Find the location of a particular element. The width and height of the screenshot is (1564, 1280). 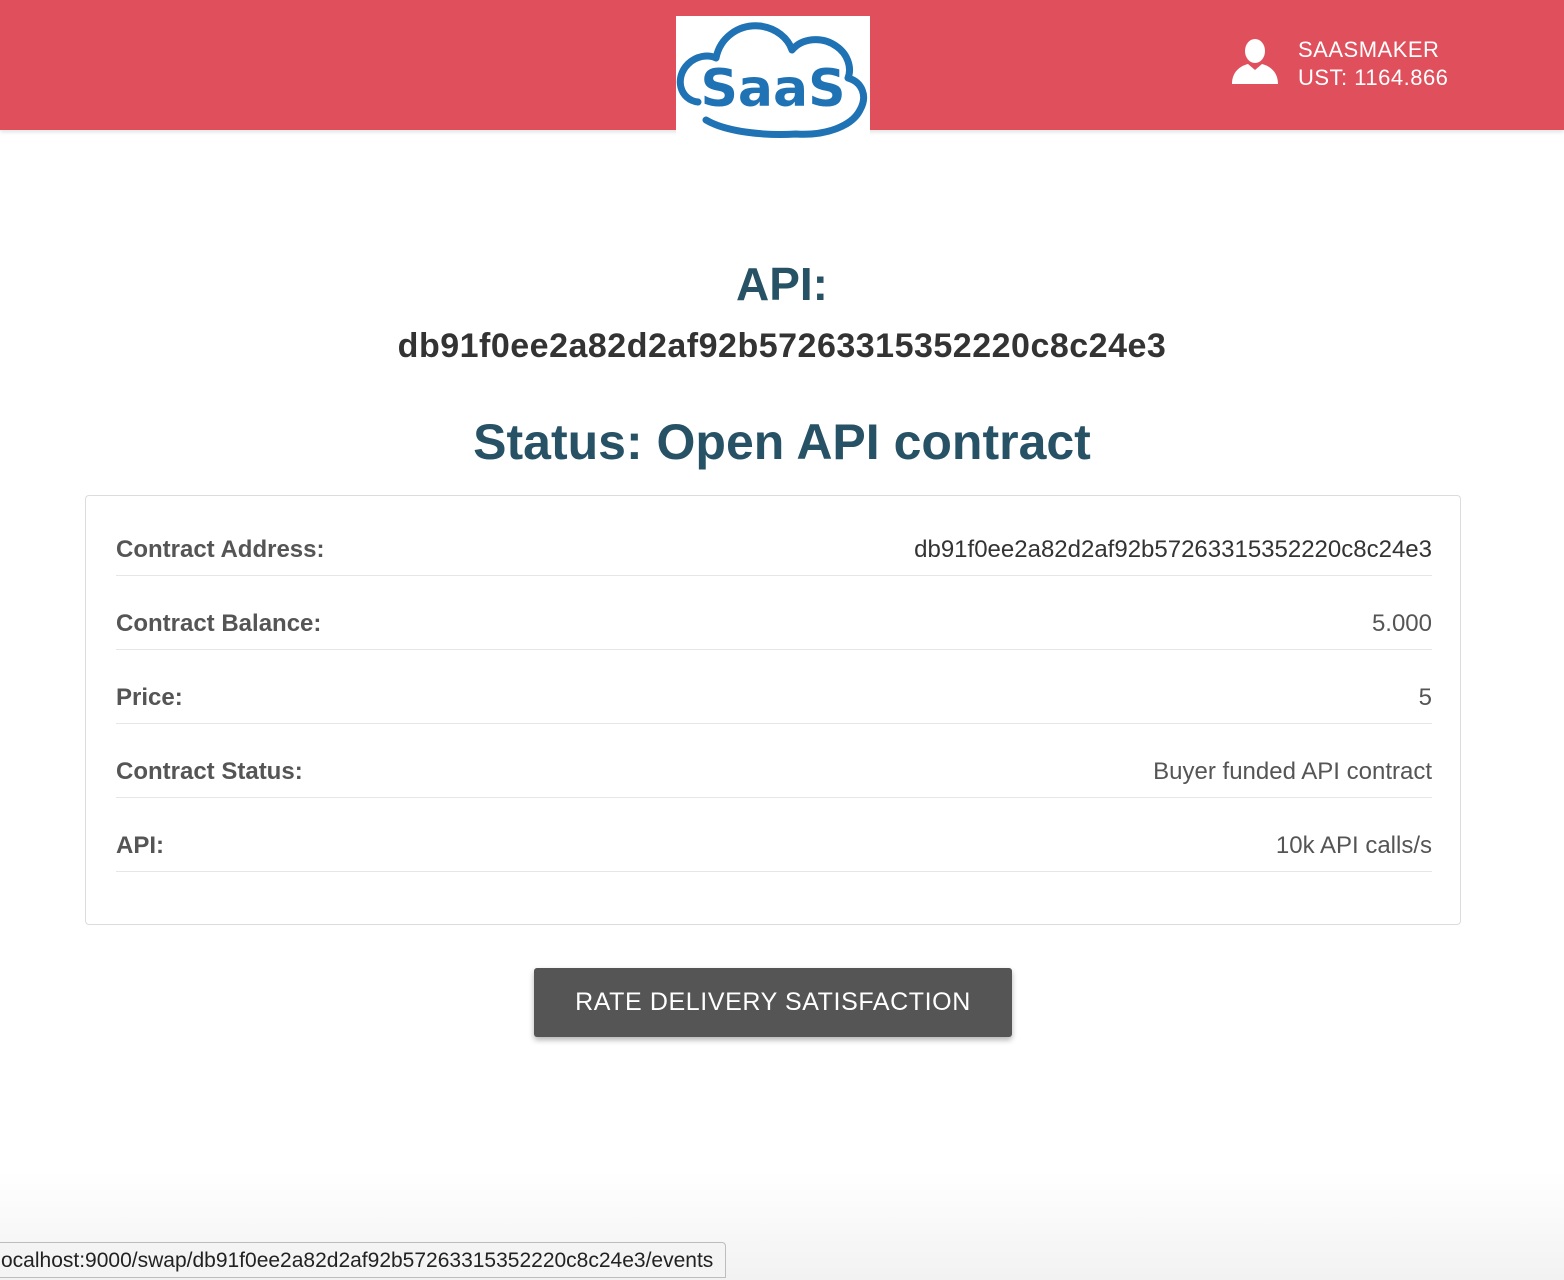

detail-label: Contract Address: is located at coordinates (220, 549).